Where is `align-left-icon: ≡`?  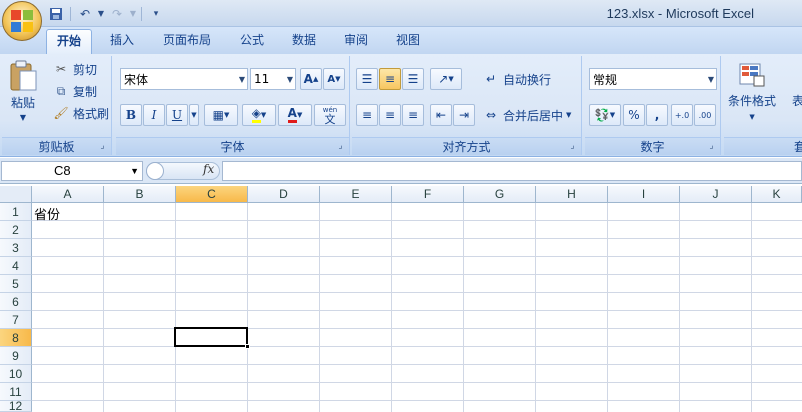
align-left-icon: ≡ is located at coordinates (367, 115).